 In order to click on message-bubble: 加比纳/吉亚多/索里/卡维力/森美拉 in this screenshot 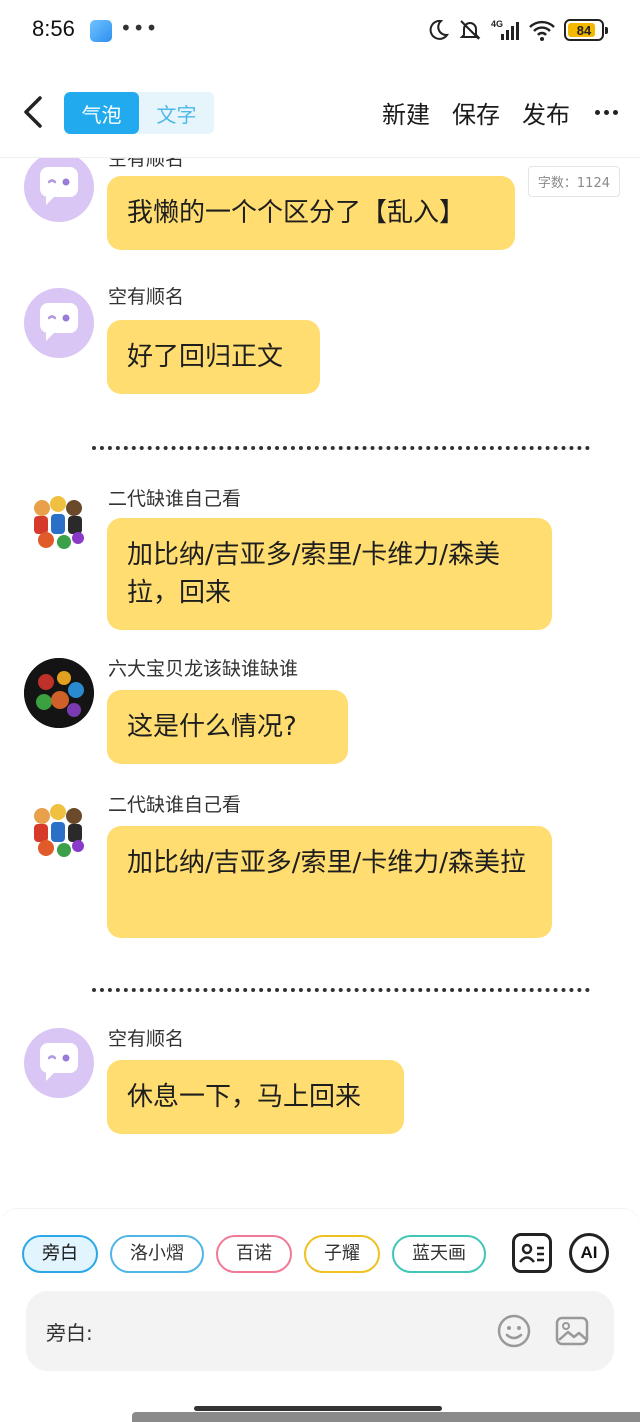, I will do `click(329, 882)`.